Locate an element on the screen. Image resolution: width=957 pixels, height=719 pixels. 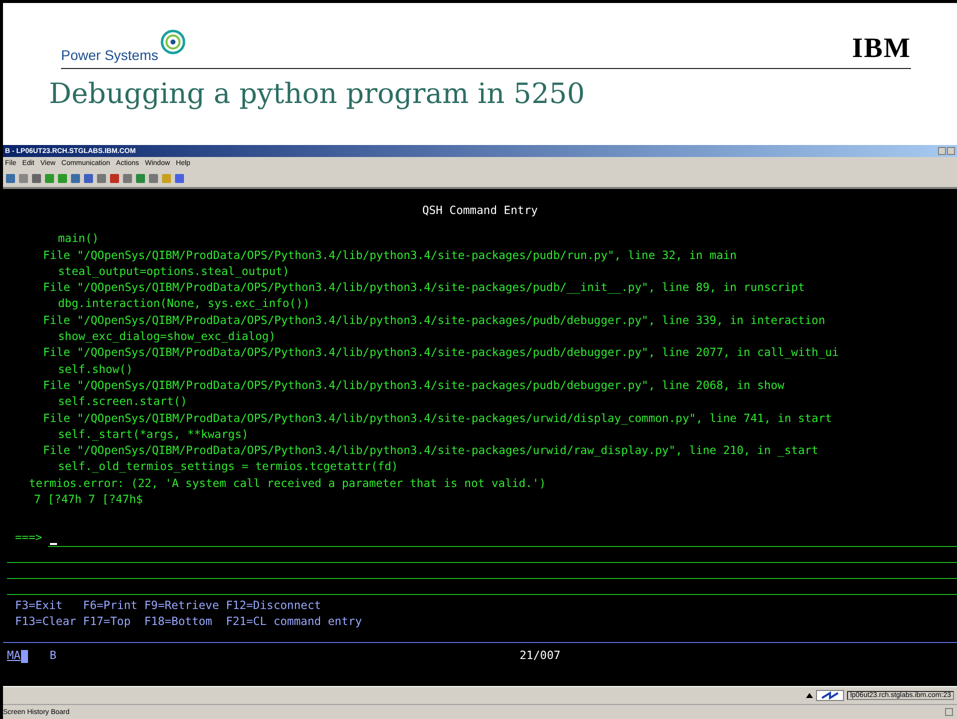
connection-icon is located at coordinates (830, 695).